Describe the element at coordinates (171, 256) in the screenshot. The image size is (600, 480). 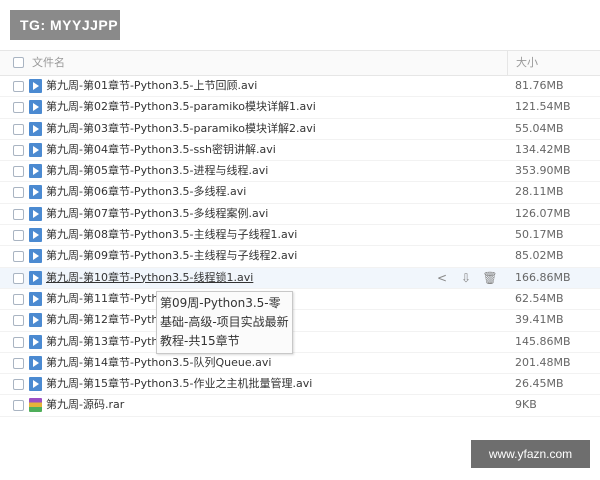
I see `file-name: 第九周-第09章节-Python3.5-主线程与子线程2.avi` at that location.